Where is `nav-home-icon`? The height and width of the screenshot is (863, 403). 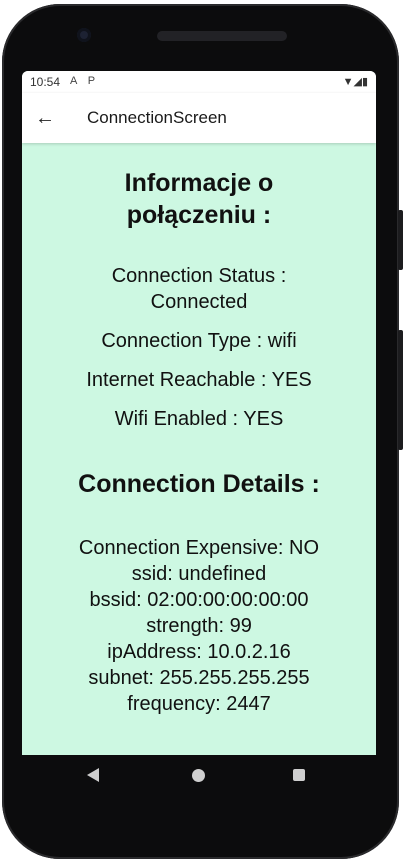
nav-home-icon is located at coordinates (198, 775).